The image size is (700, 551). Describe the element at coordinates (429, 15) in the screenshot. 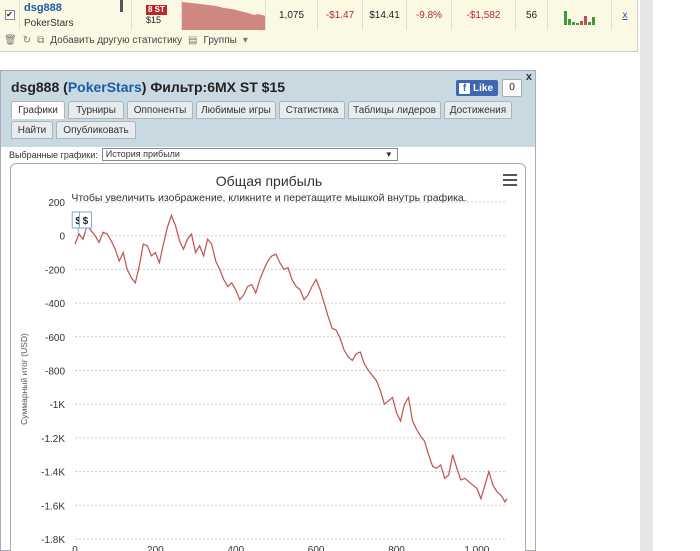

I see `roi: -9.8%` at that location.